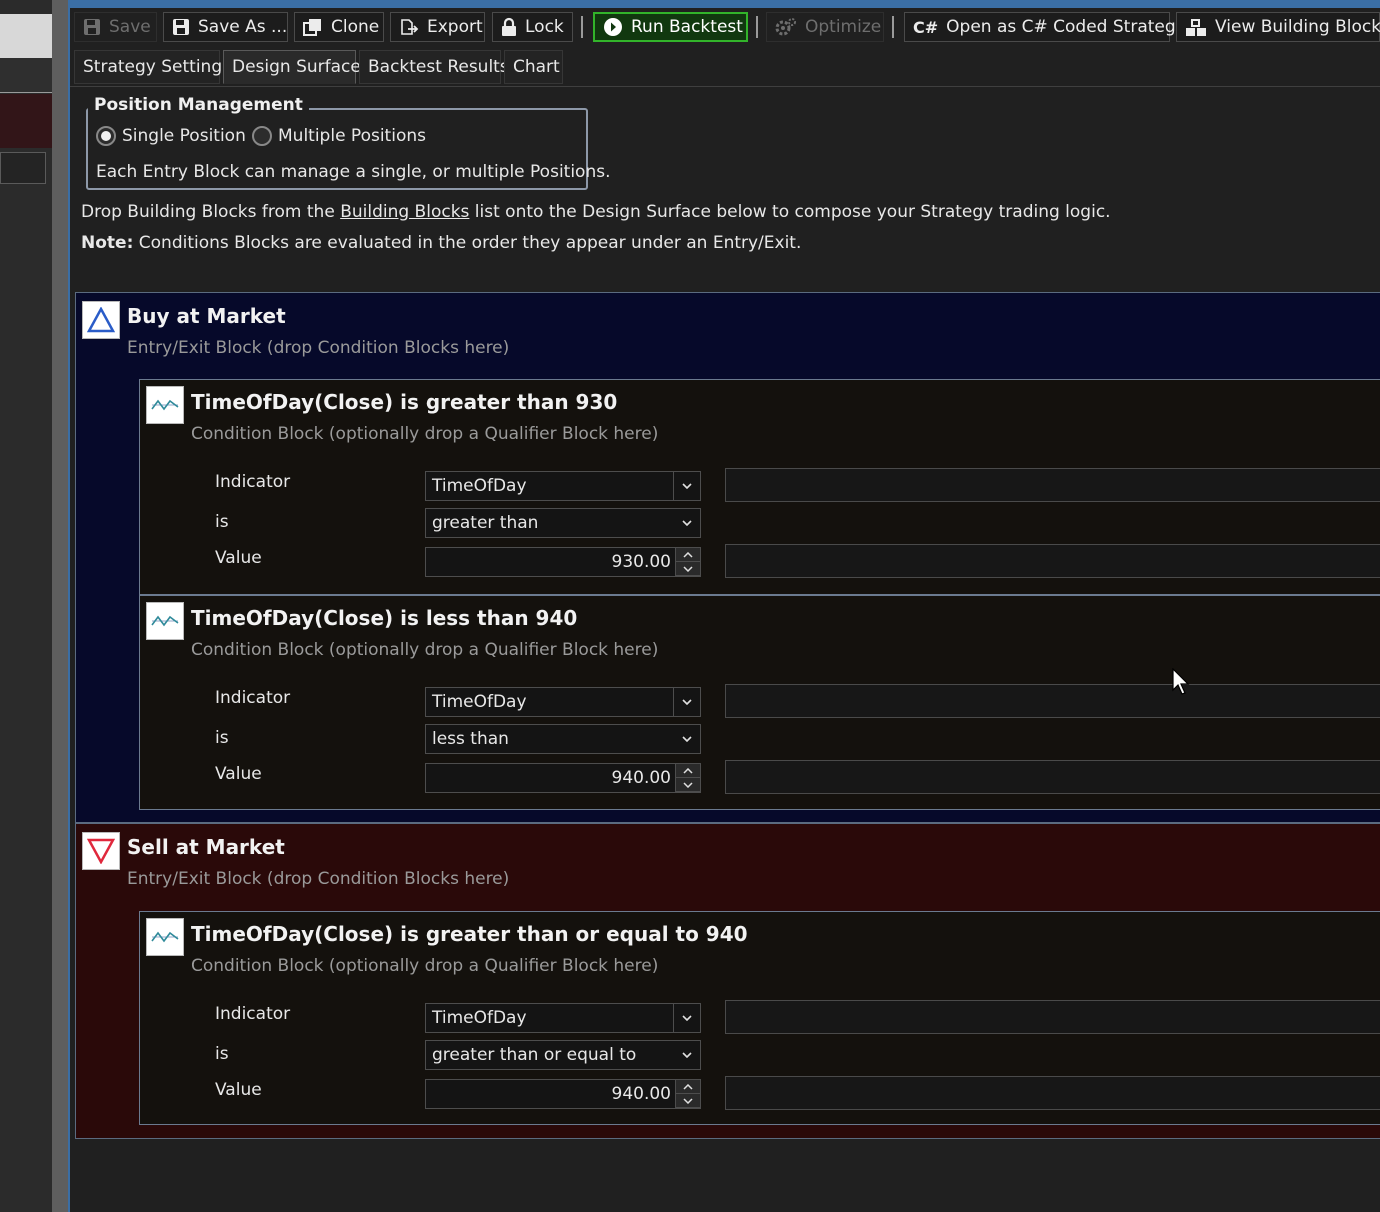 The width and height of the screenshot is (1380, 1212). Describe the element at coordinates (641, 1094) in the screenshot. I see `value-number: 940.00` at that location.